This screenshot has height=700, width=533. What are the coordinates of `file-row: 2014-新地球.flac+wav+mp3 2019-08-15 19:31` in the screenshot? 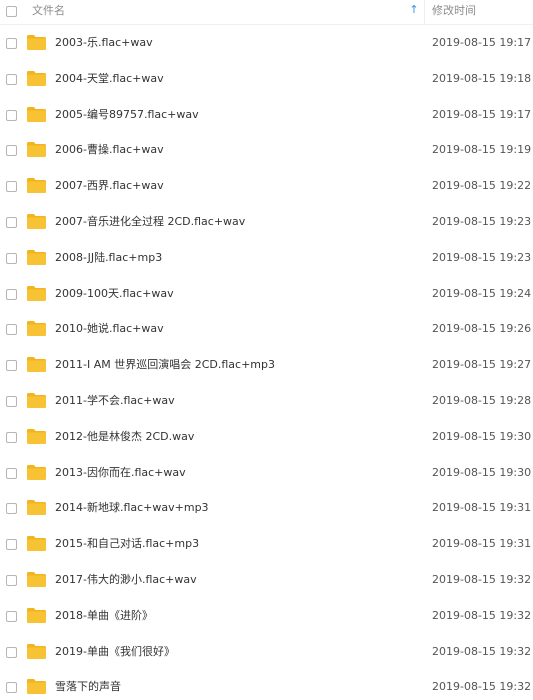 It's located at (266, 508).